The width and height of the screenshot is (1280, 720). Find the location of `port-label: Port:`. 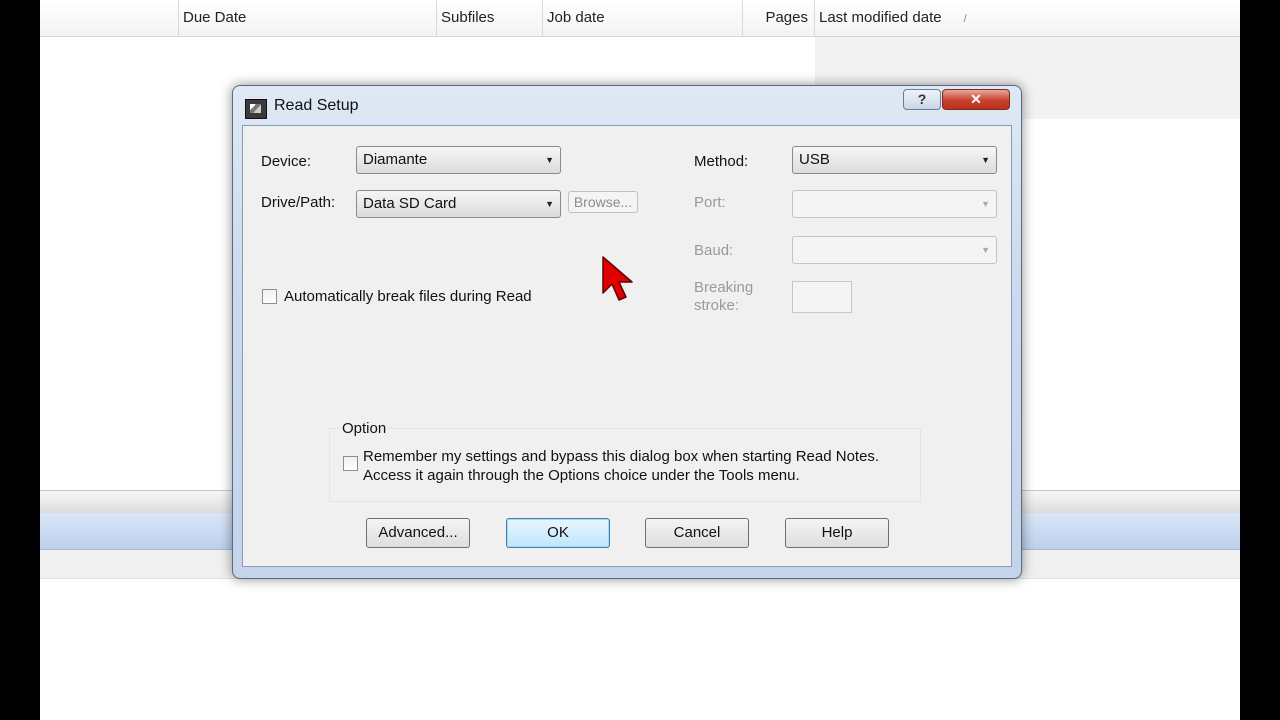

port-label: Port: is located at coordinates (710, 202).